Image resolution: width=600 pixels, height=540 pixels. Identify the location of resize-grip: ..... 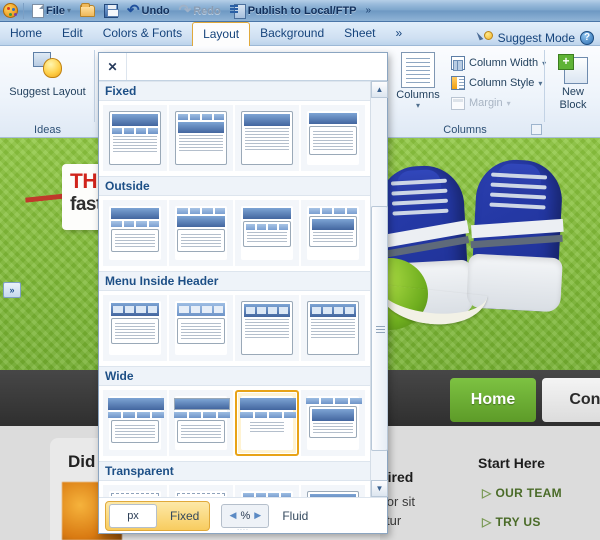
(243, 528).